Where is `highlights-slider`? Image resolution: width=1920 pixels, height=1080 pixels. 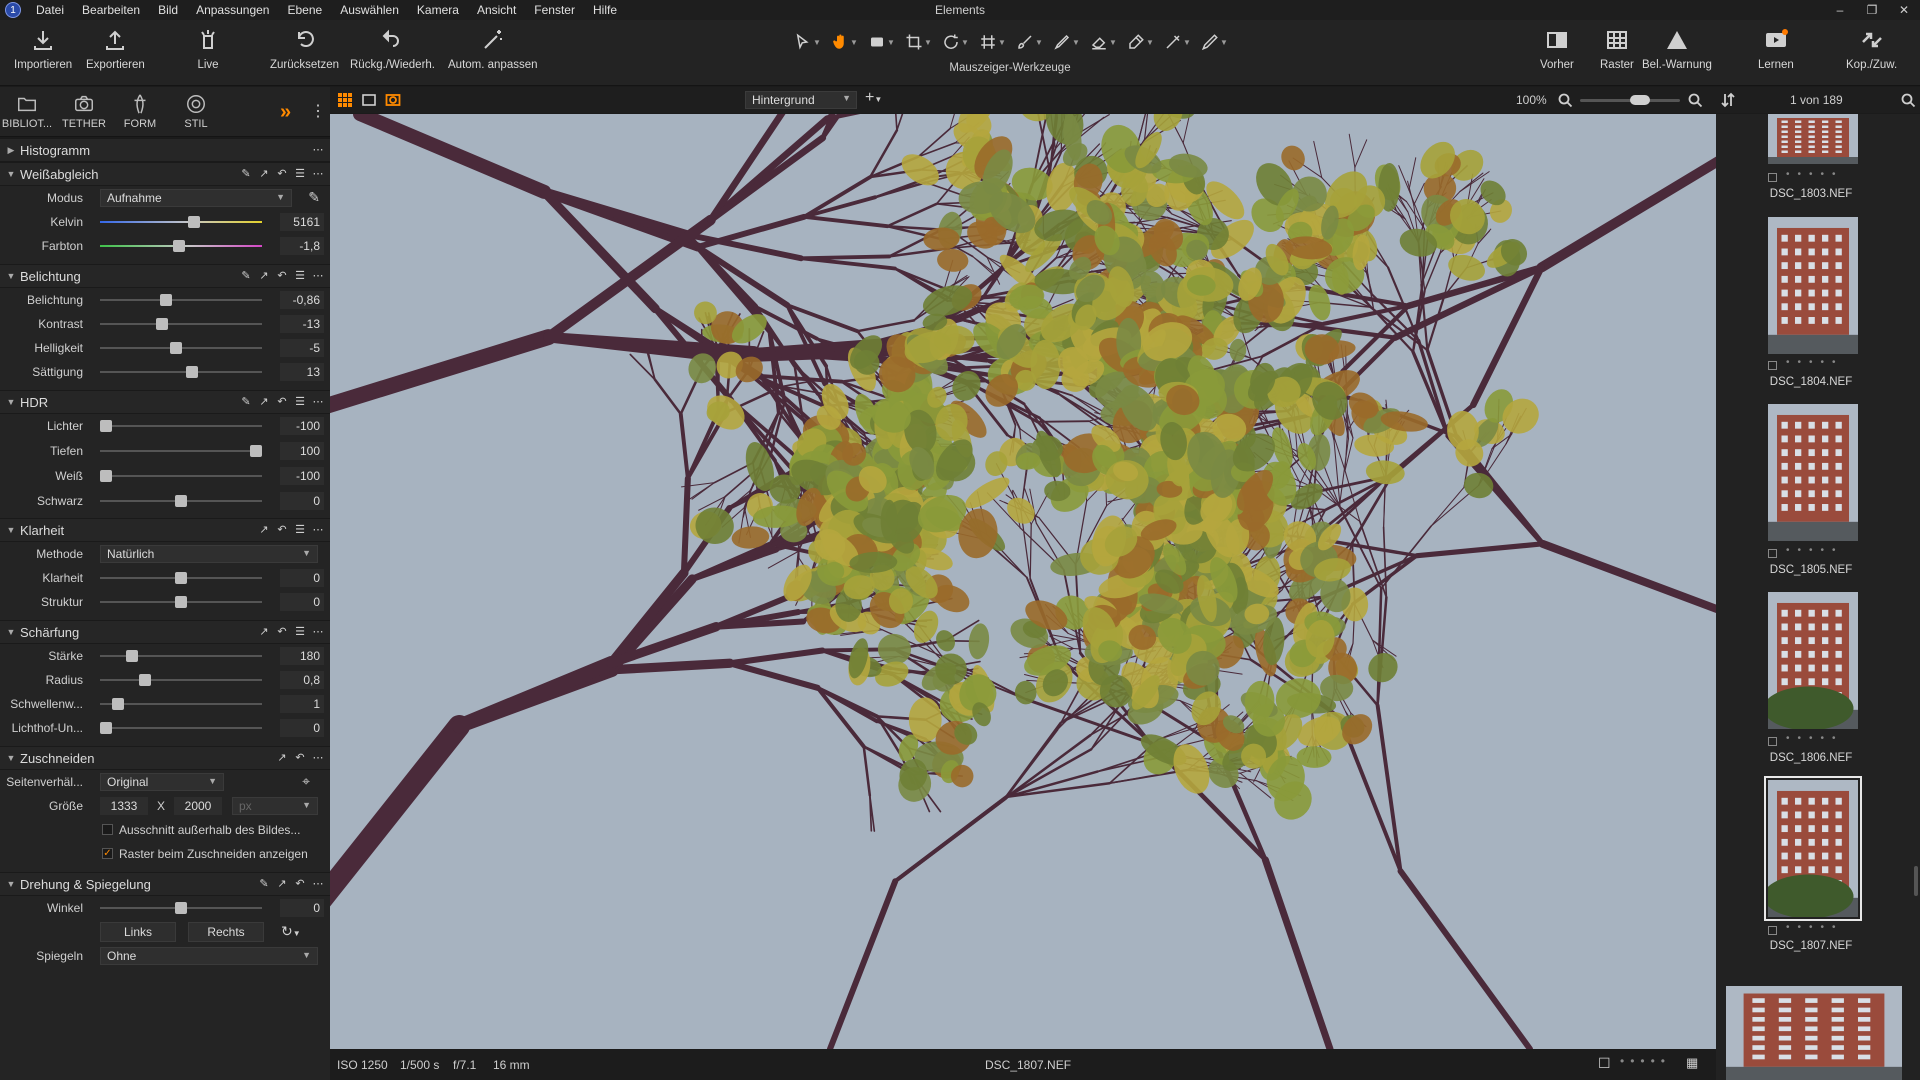 highlights-slider is located at coordinates (181, 426).